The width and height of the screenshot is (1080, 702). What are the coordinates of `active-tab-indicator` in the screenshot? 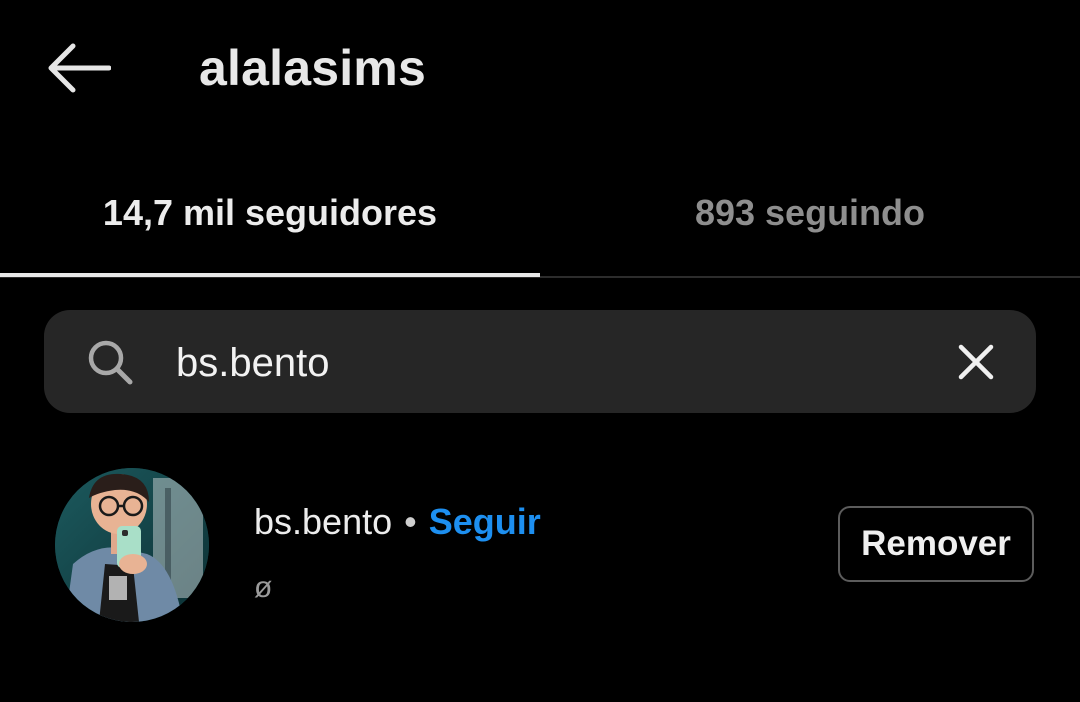 It's located at (270, 275).